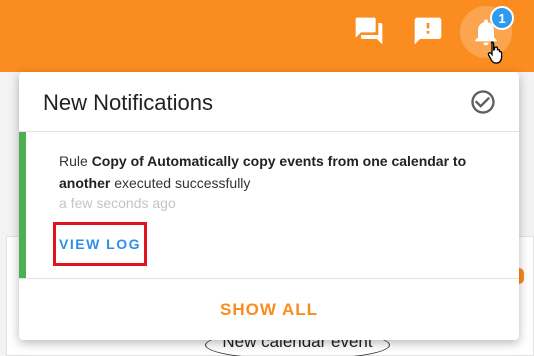  I want to click on message-suffix: executed successfully, so click(180, 183).